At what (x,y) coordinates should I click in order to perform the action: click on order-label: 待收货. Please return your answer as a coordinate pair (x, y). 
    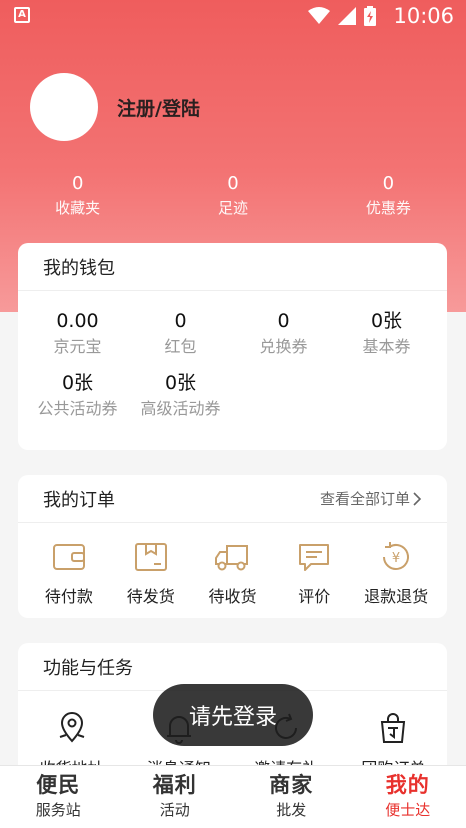
    Looking at the image, I should click on (232, 596).